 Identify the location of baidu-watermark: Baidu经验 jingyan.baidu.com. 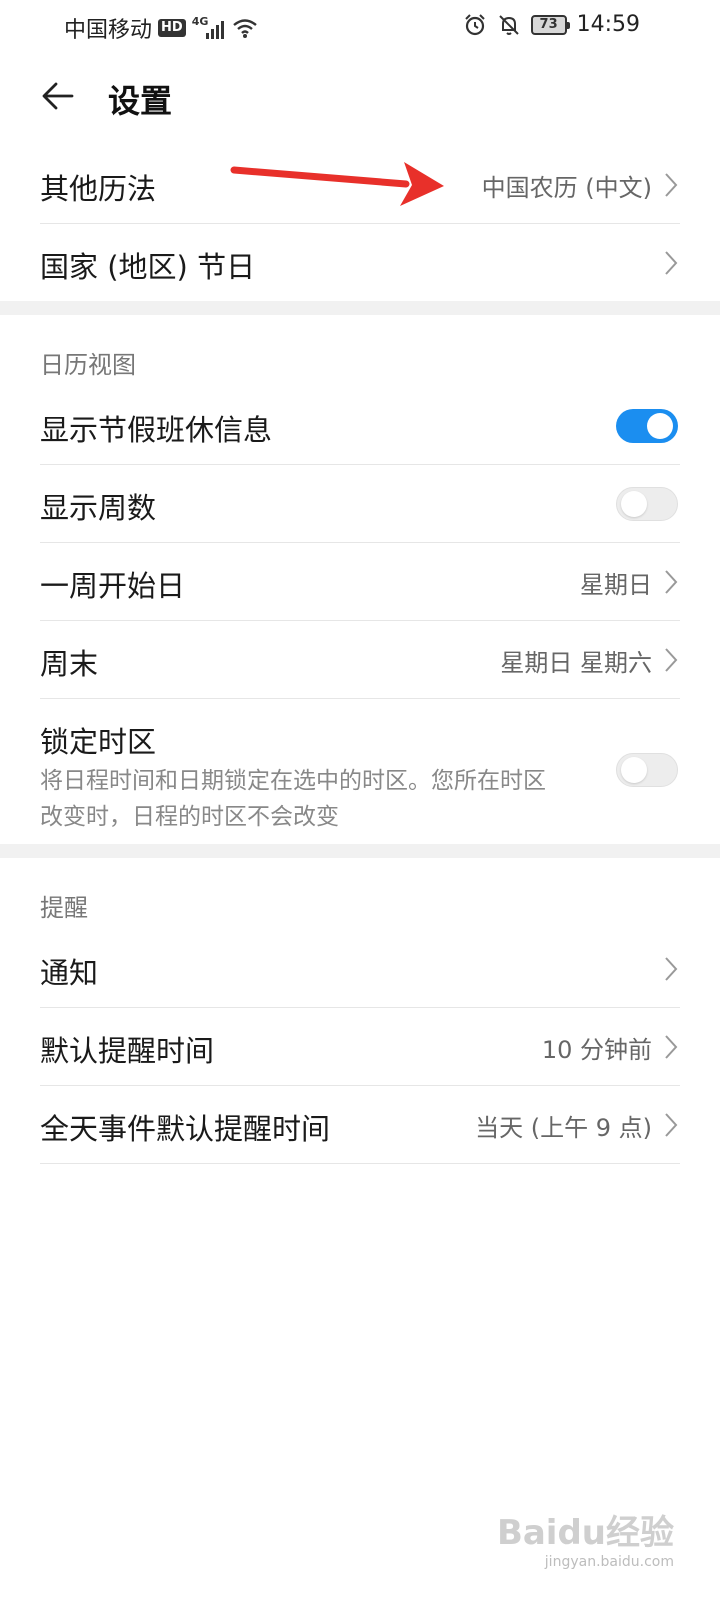
(585, 1537).